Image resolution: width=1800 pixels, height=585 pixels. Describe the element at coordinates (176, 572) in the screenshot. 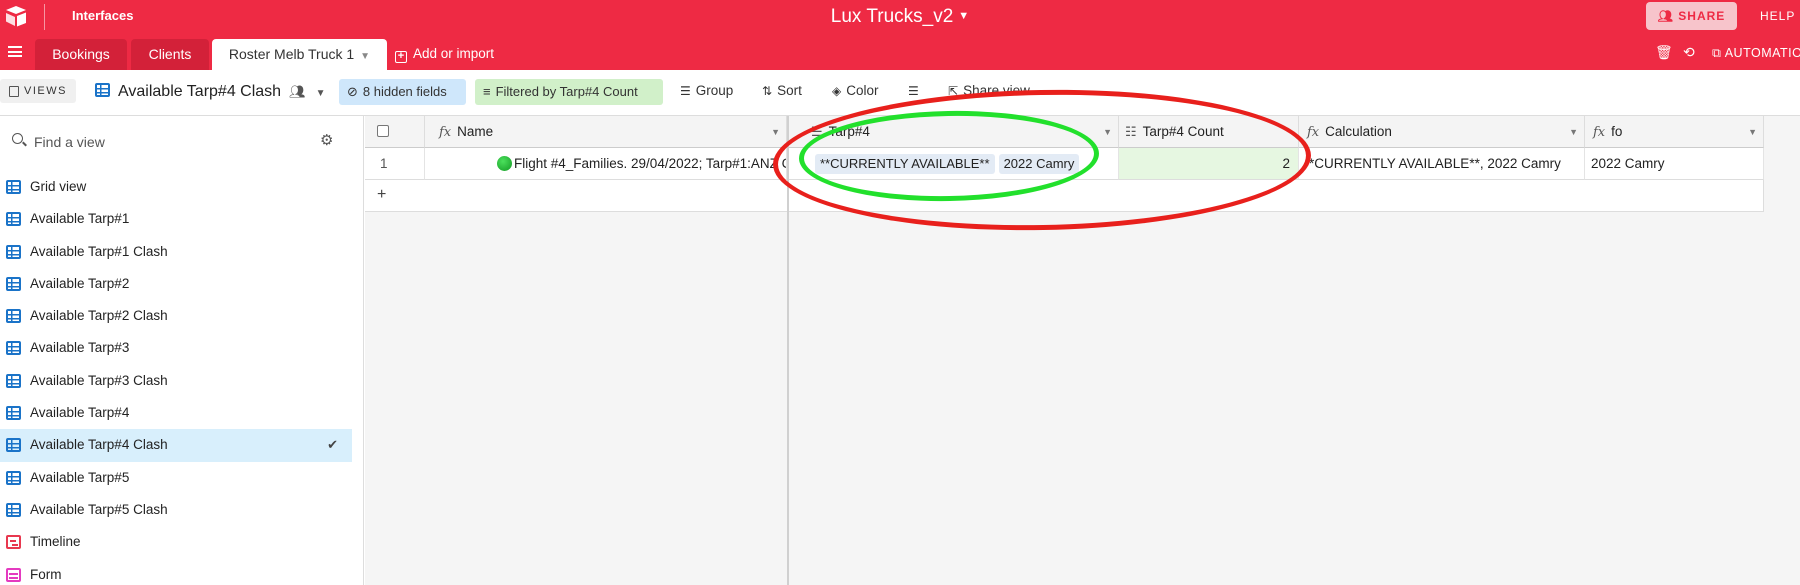

I see `view-item-form: Form` at that location.